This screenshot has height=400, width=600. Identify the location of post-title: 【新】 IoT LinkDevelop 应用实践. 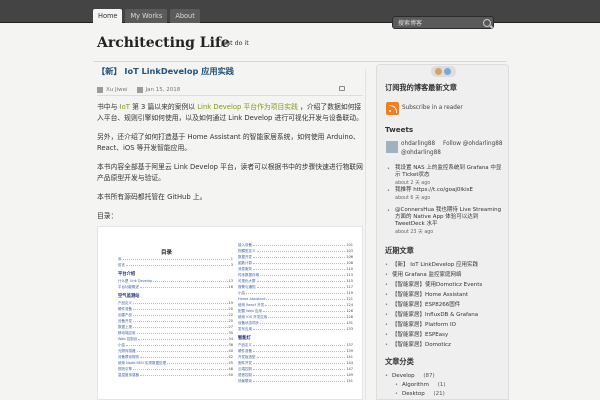
(230, 71).